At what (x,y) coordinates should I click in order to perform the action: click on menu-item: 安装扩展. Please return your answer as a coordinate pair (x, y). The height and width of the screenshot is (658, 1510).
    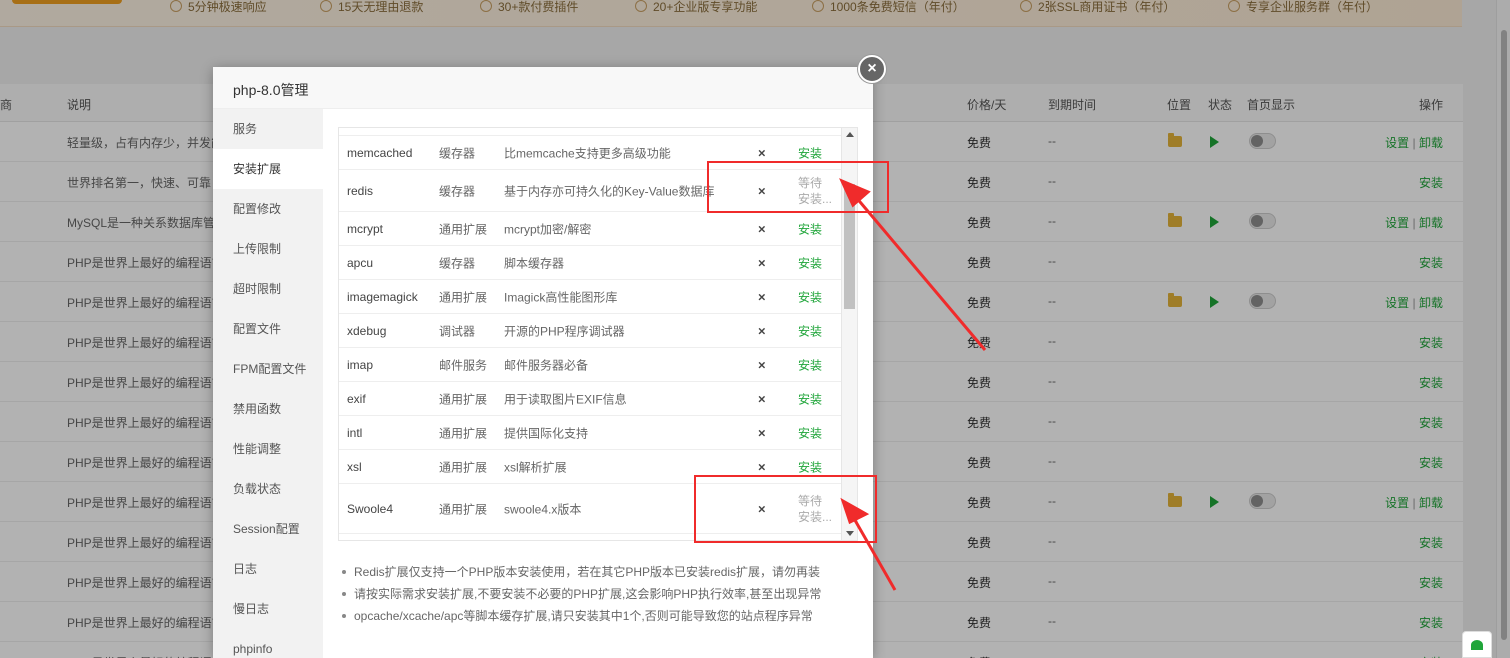
    Looking at the image, I should click on (268, 169).